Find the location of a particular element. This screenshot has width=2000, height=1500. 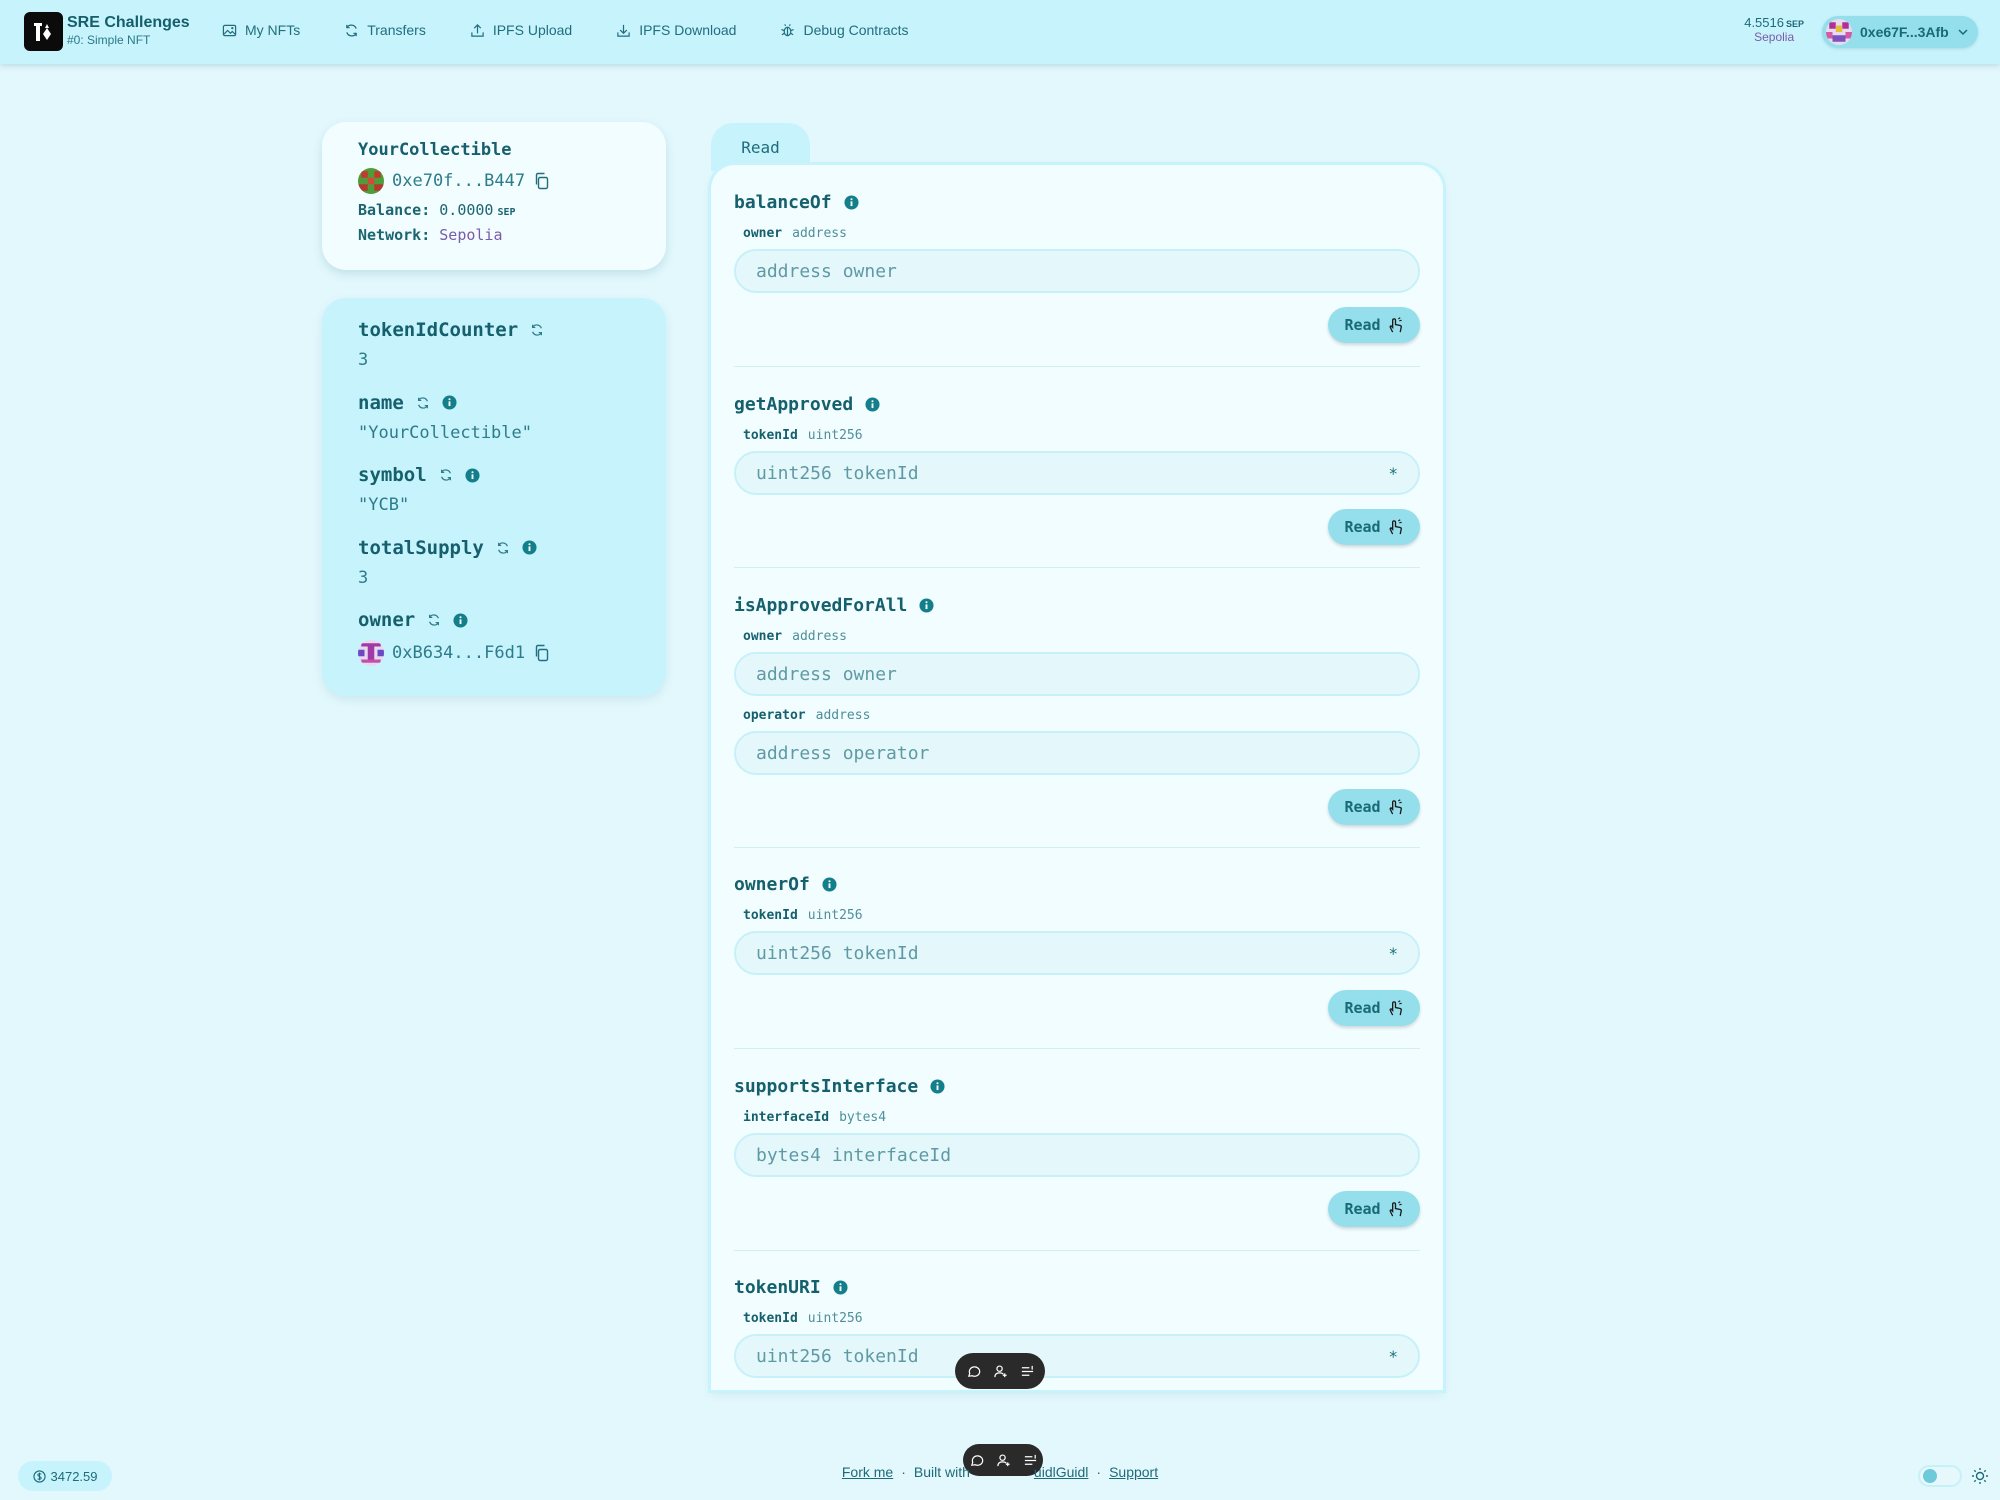

app-logo is located at coordinates (43, 31).